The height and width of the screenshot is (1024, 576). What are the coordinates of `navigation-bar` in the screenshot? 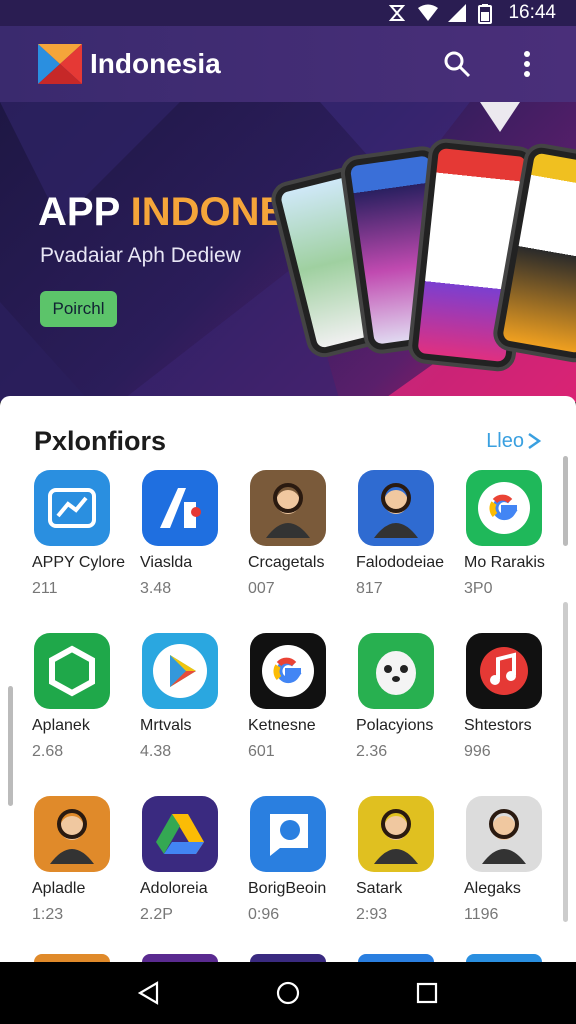 It's located at (288, 993).